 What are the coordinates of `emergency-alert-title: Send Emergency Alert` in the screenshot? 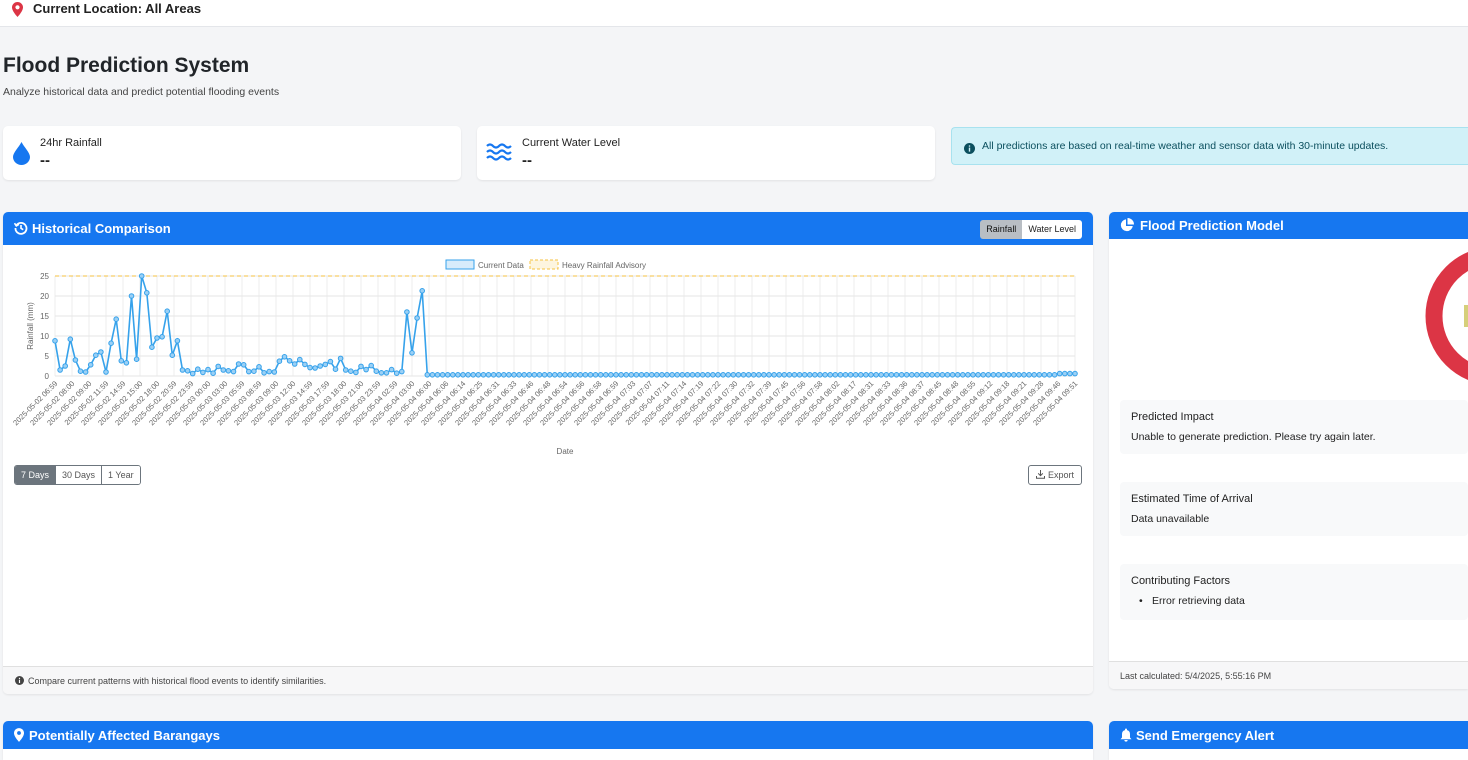 It's located at (1205, 735).